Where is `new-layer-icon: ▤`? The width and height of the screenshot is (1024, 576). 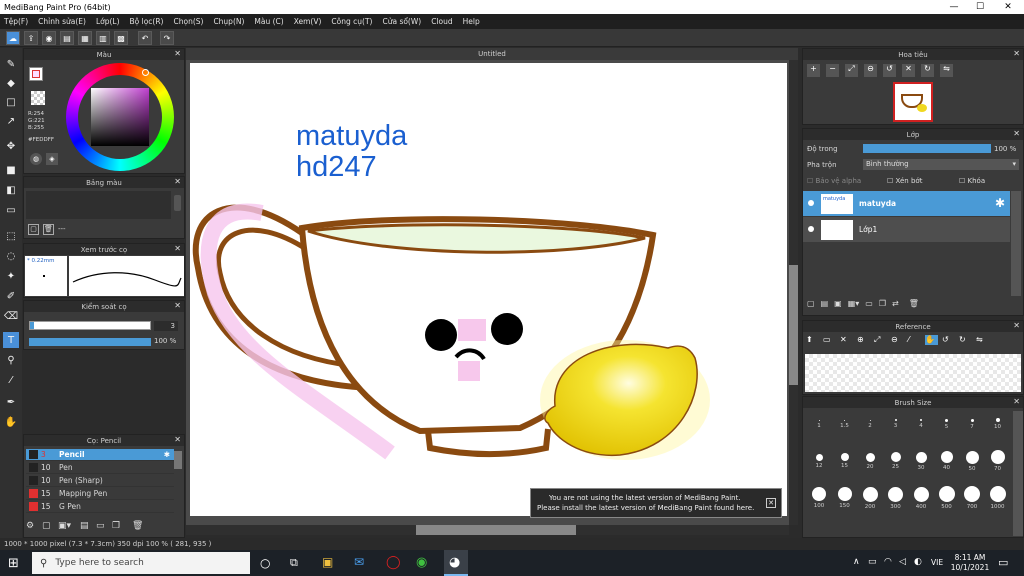 new-layer-icon: ▤ is located at coordinates (825, 303).